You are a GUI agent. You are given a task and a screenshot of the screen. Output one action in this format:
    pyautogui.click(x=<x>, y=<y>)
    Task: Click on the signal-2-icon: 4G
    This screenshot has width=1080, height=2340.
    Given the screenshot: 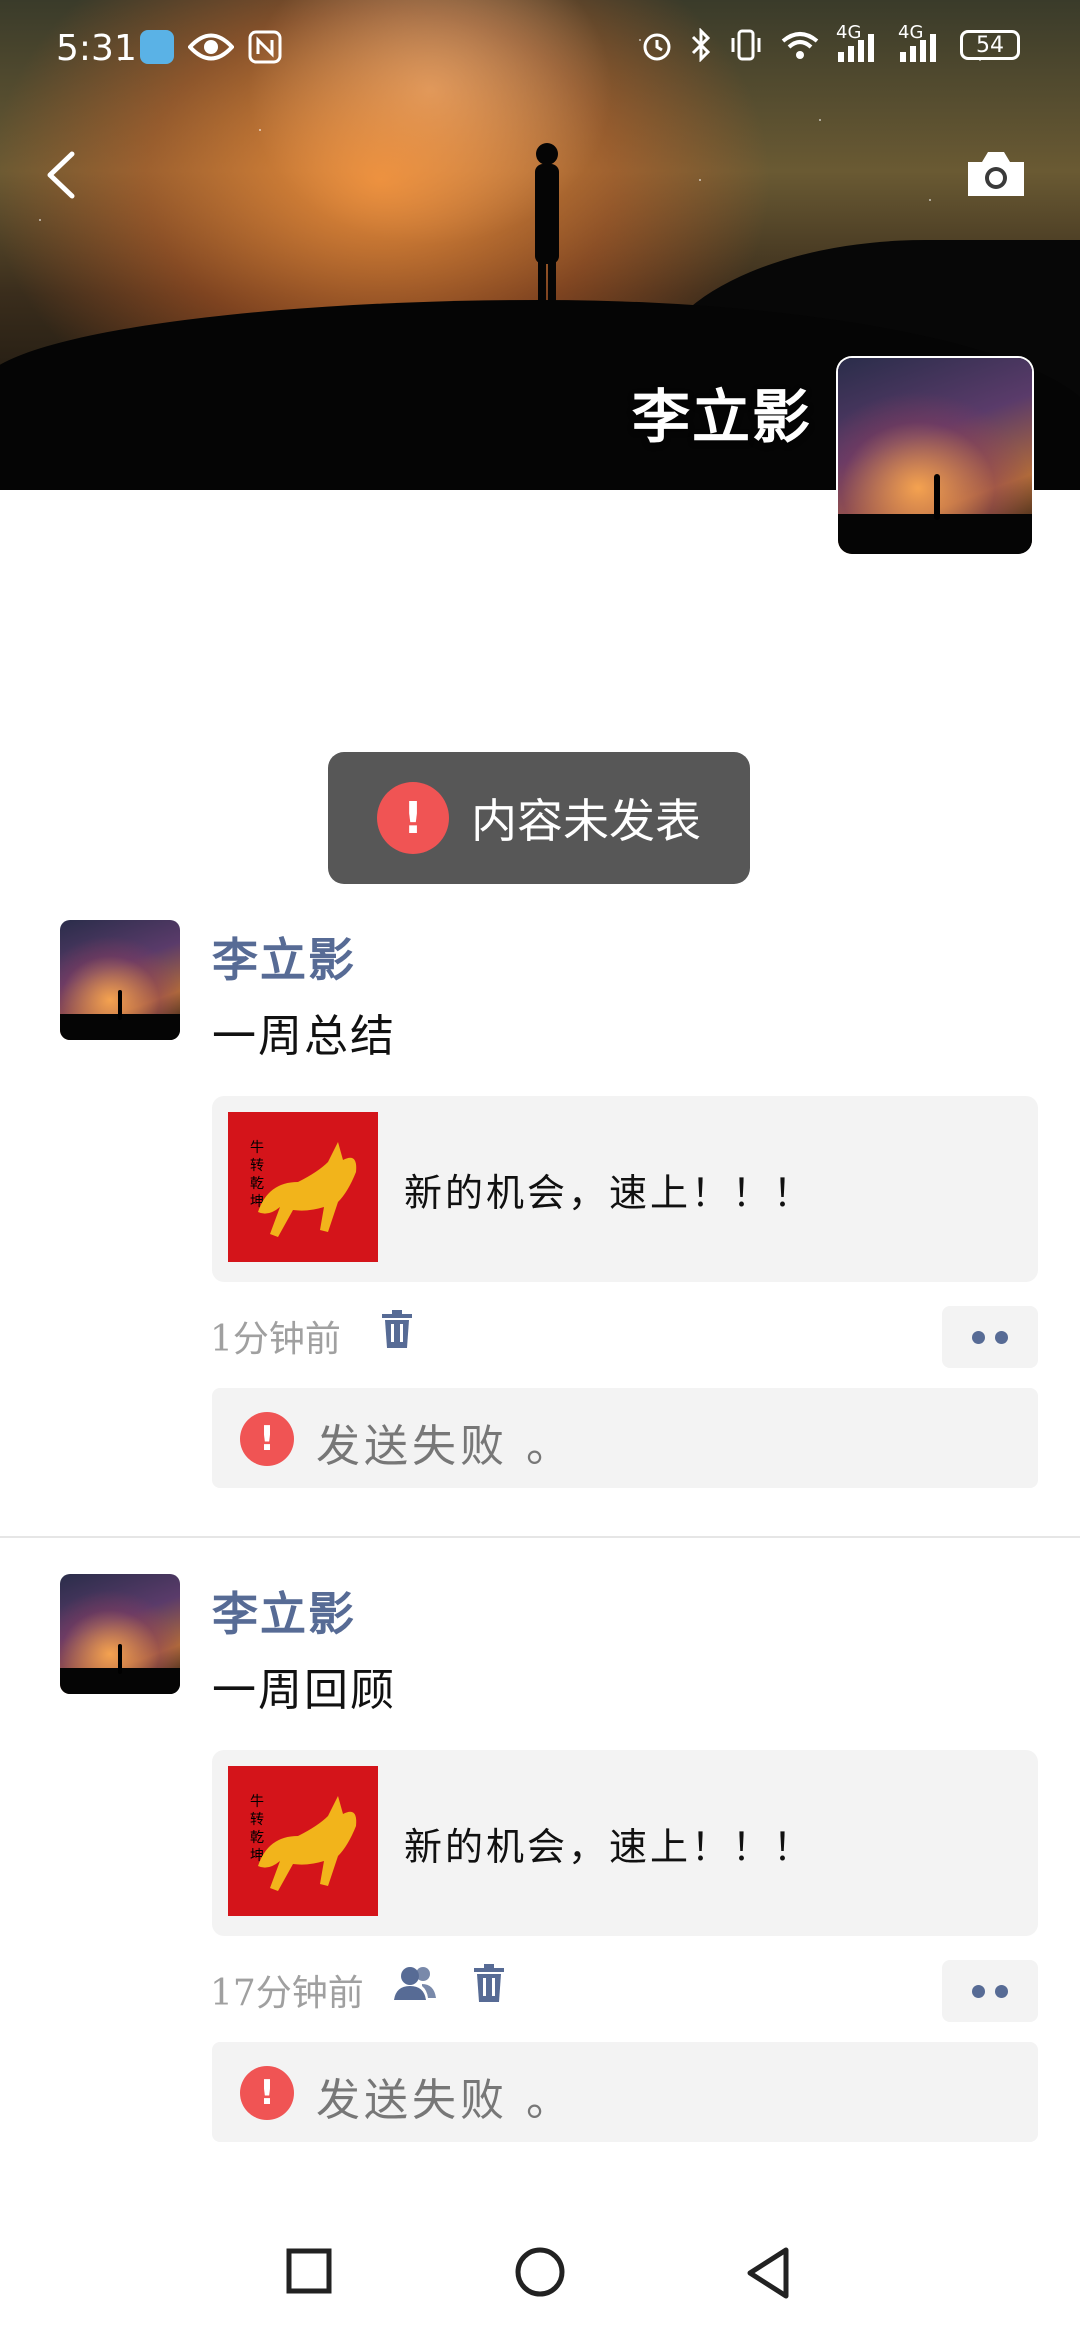 What is the action you would take?
    pyautogui.click(x=921, y=42)
    